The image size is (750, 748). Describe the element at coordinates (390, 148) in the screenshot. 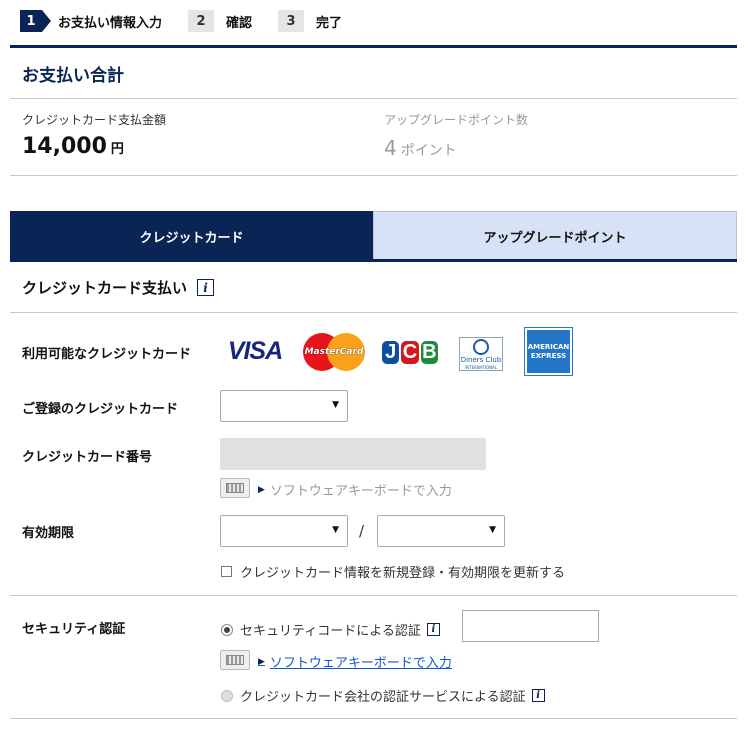

I see `points-number: 4` at that location.